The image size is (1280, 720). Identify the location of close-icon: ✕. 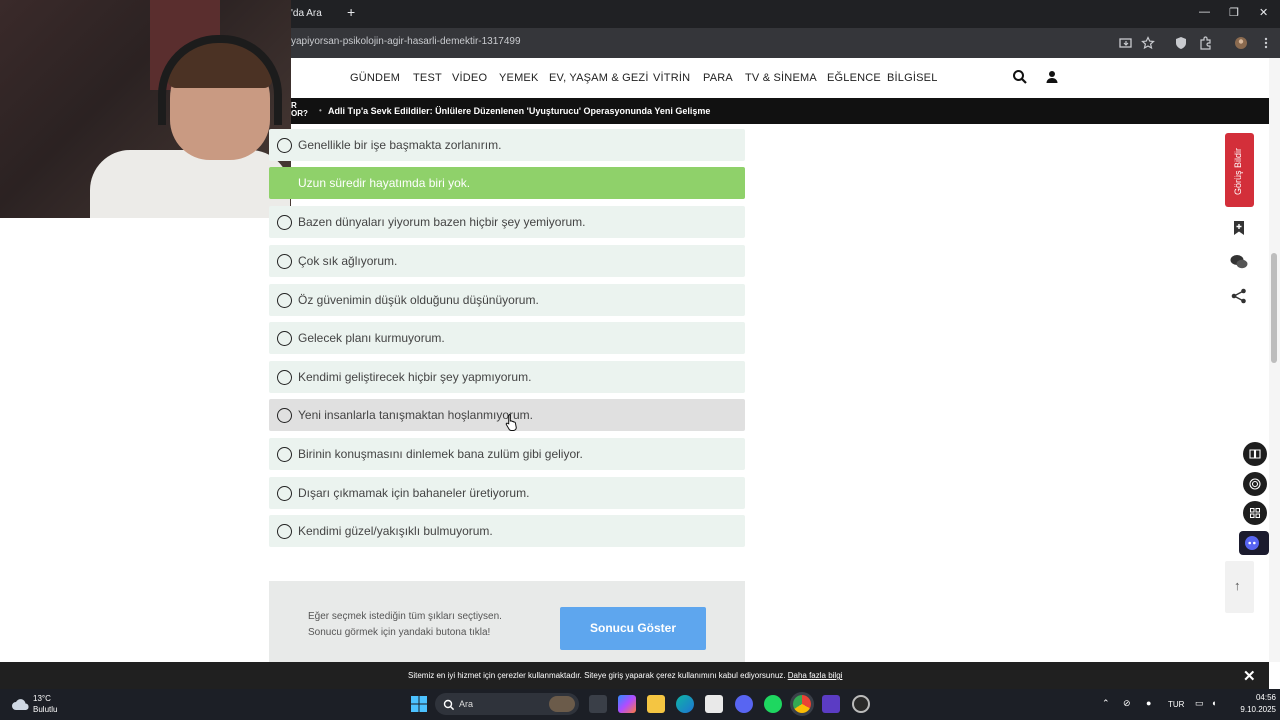
(1249, 676).